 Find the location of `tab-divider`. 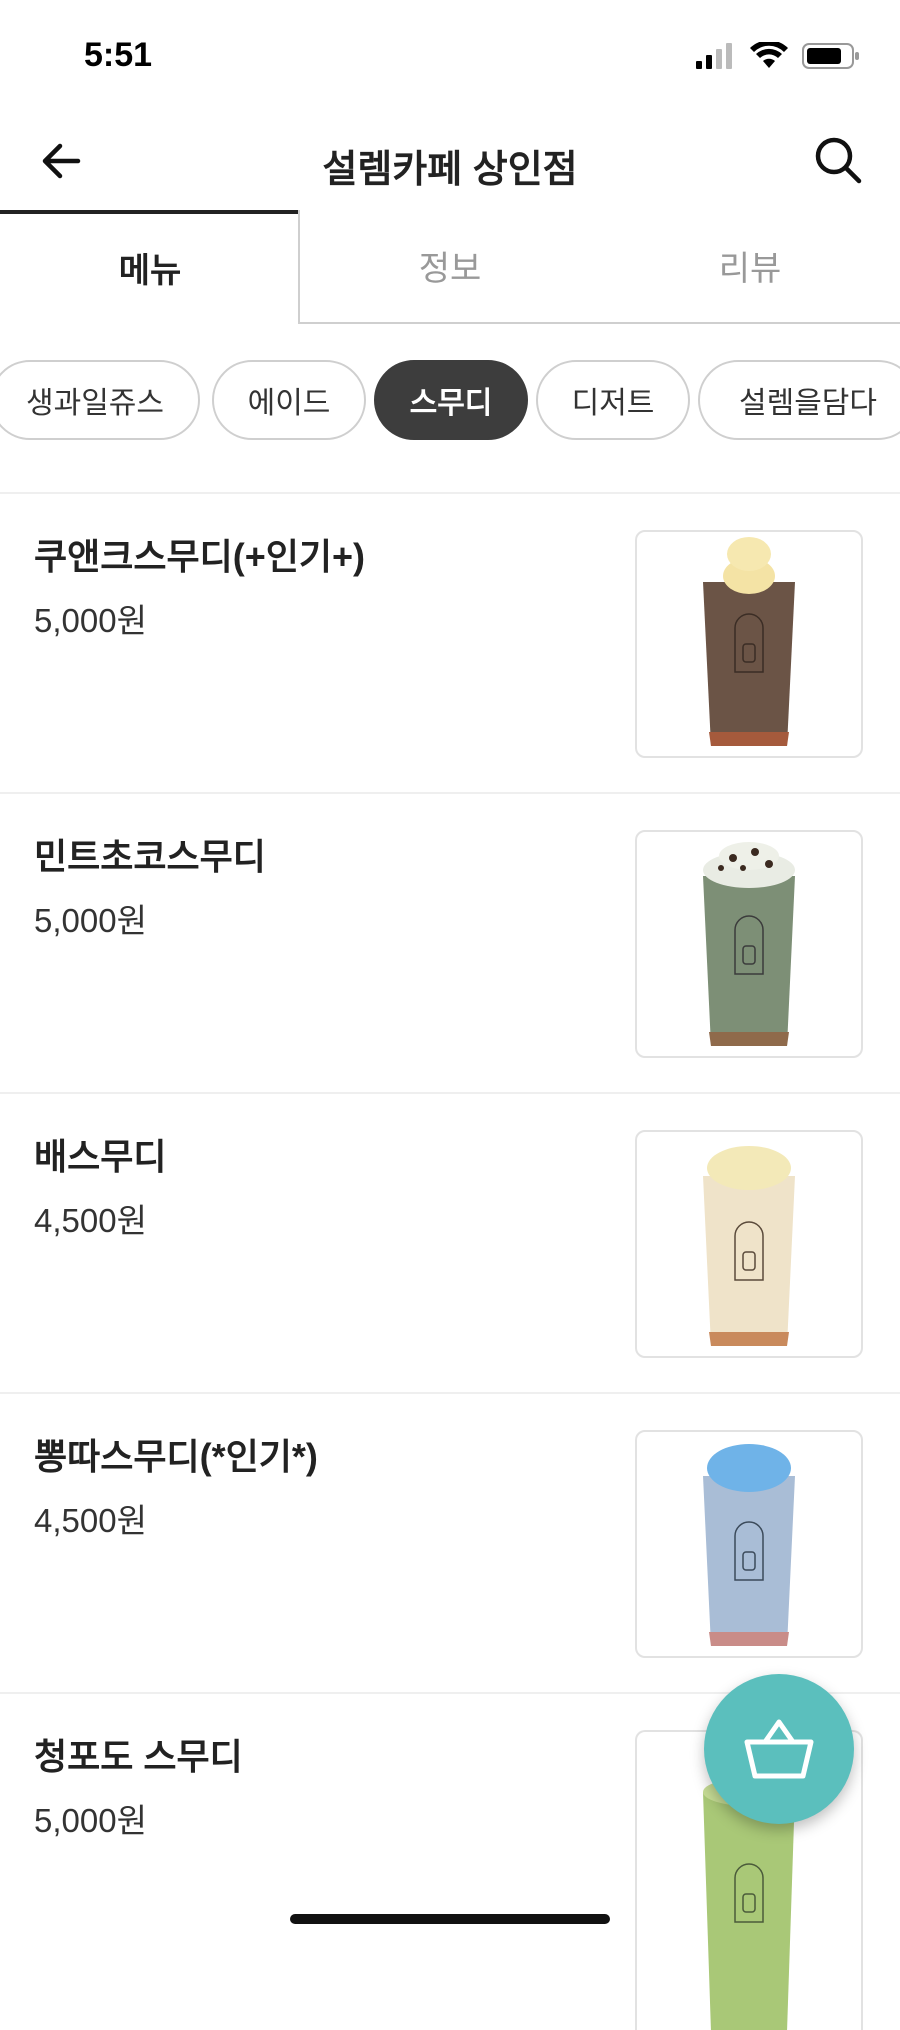

tab-divider is located at coordinates (299, 267).